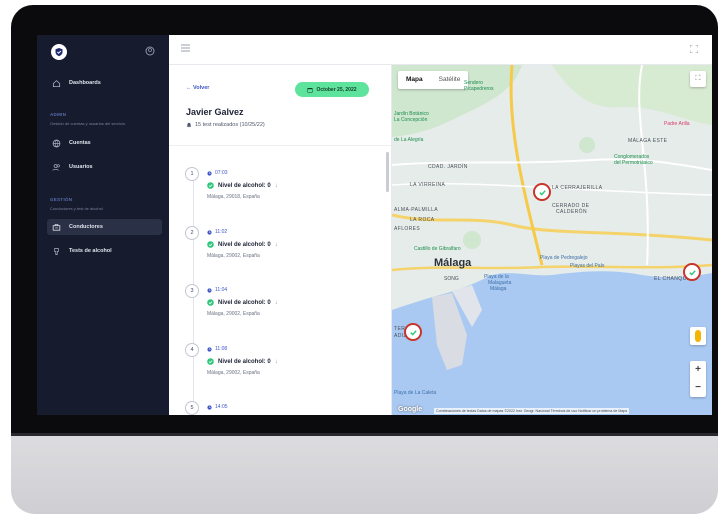 This screenshot has width=725, height=514. I want to click on time-label: 11:08, so click(221, 349).